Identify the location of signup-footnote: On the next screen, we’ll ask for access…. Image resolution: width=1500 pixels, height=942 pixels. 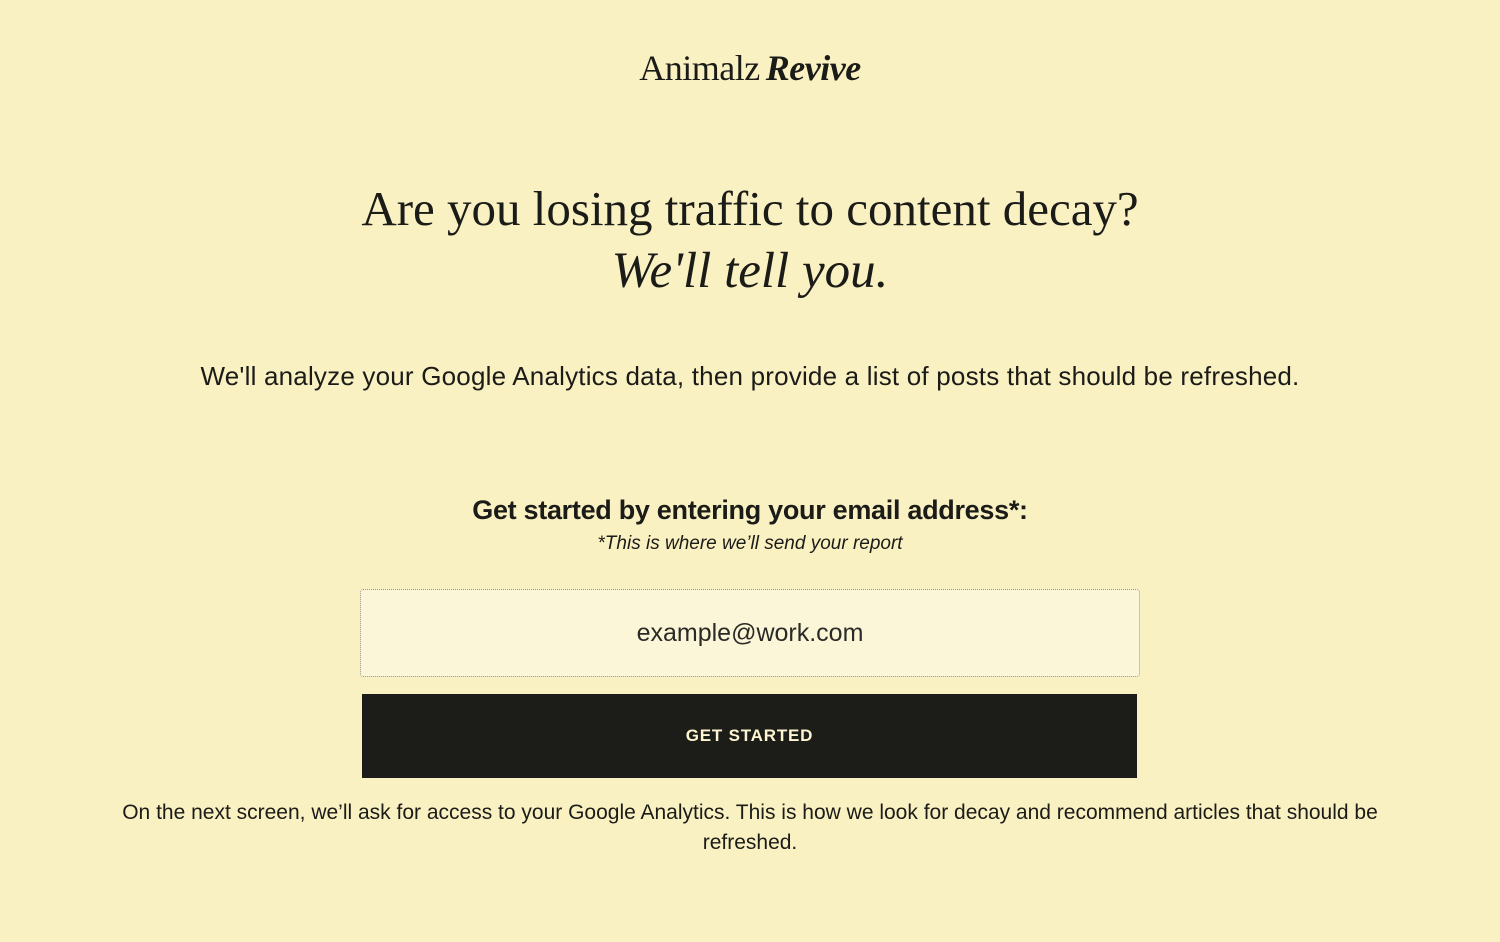
(750, 827).